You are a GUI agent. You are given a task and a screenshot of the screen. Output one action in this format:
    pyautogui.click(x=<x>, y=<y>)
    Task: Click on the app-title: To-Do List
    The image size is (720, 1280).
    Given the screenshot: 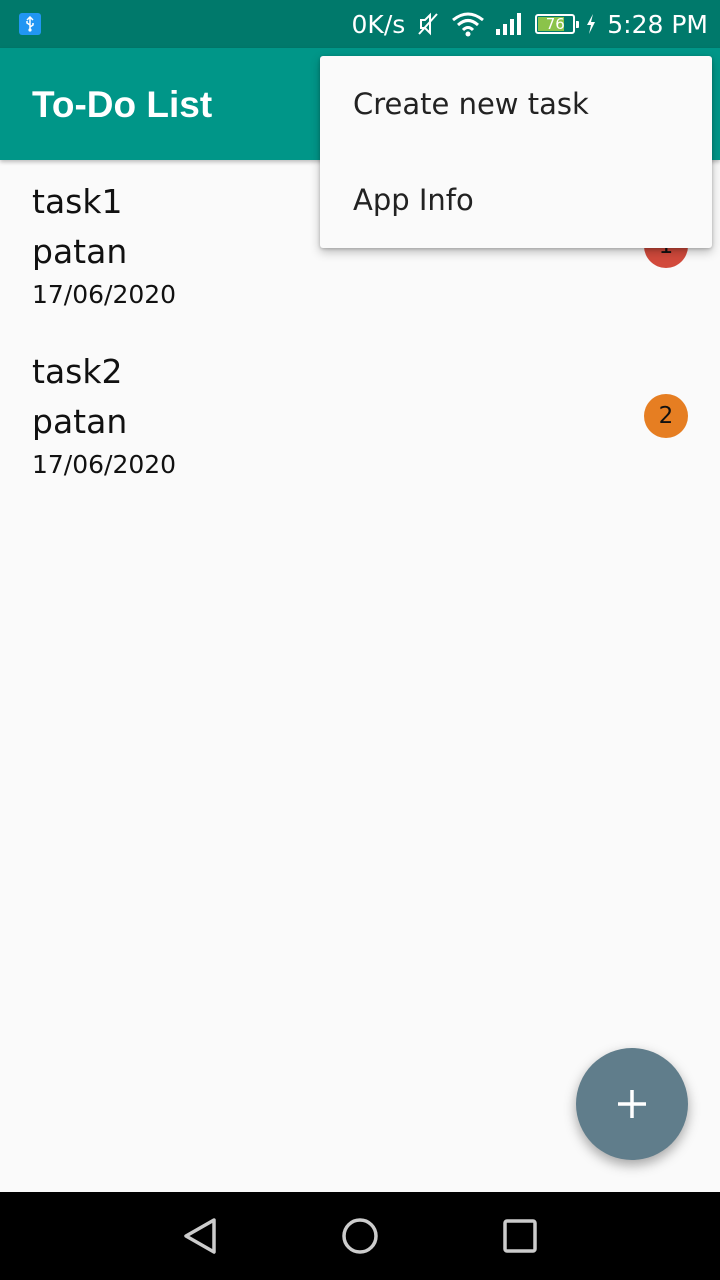 What is the action you would take?
    pyautogui.click(x=122, y=104)
    